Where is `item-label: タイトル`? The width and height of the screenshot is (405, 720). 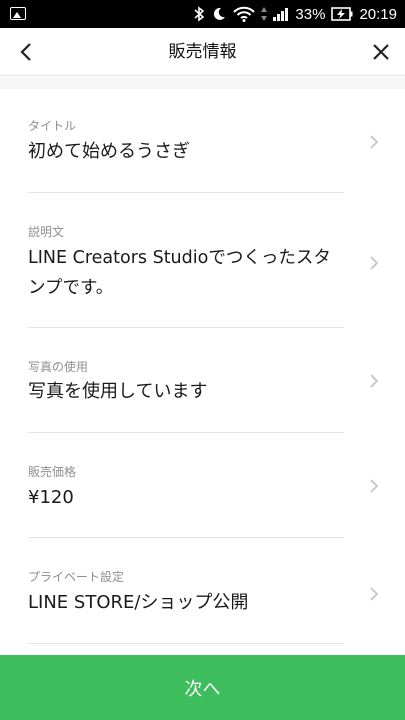
item-label: タイトル is located at coordinates (52, 126).